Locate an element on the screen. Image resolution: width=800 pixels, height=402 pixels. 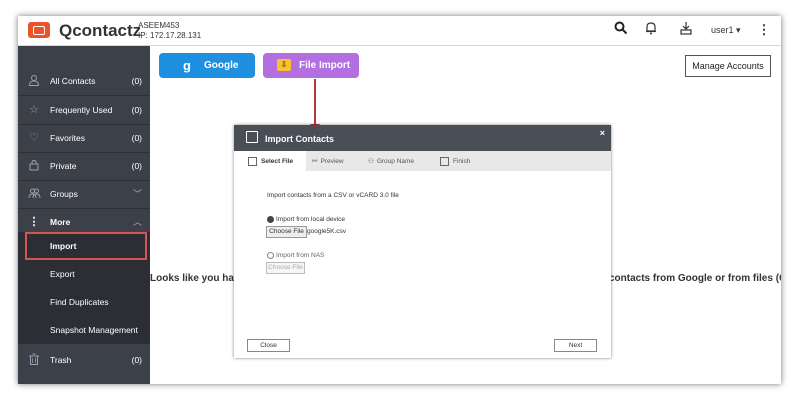
option-nas: Import from NAS is located at coordinates (295, 255).